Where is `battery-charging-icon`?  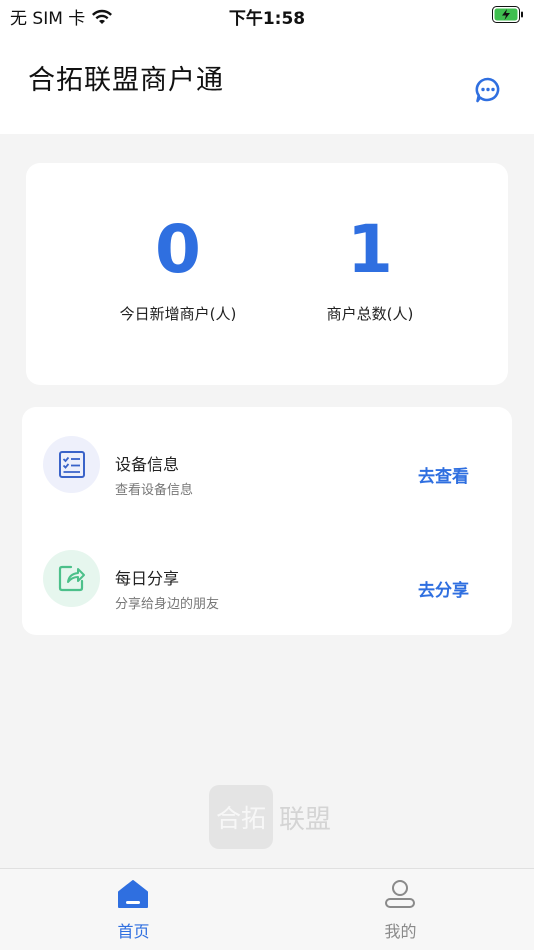
battery-charging-icon is located at coordinates (507, 14).